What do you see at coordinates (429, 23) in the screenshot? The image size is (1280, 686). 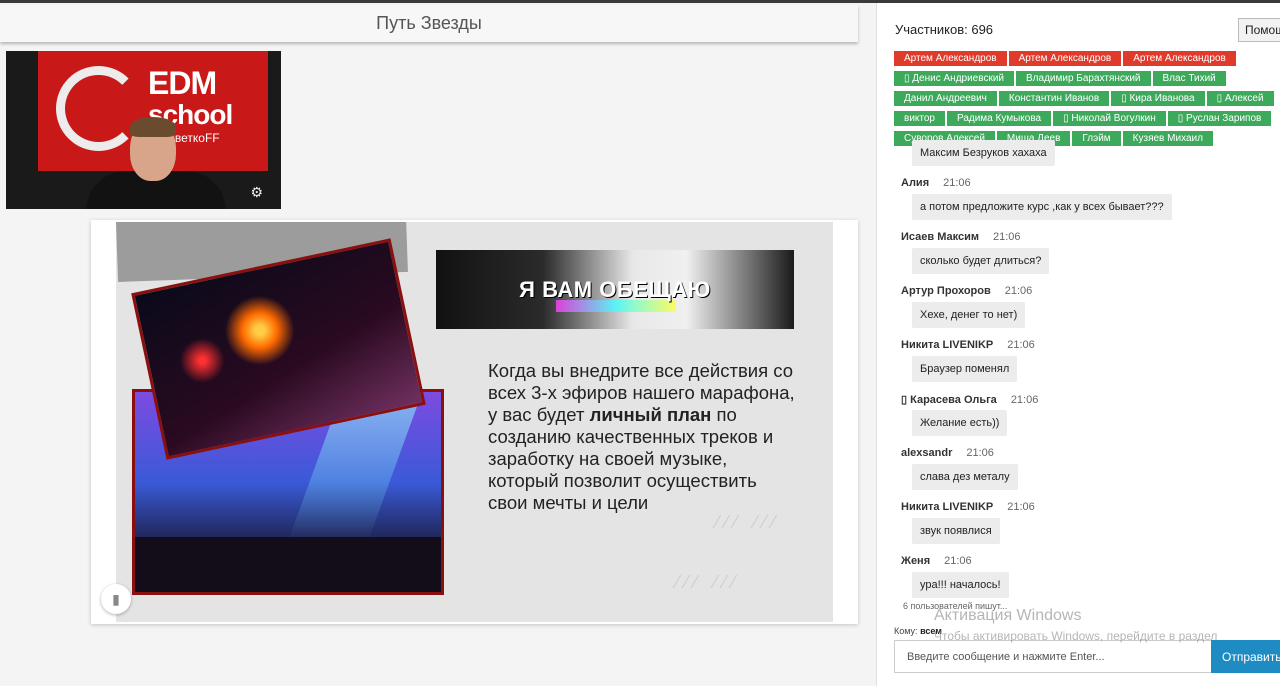 I see `page-title: Путь Звезды` at bounding box center [429, 23].